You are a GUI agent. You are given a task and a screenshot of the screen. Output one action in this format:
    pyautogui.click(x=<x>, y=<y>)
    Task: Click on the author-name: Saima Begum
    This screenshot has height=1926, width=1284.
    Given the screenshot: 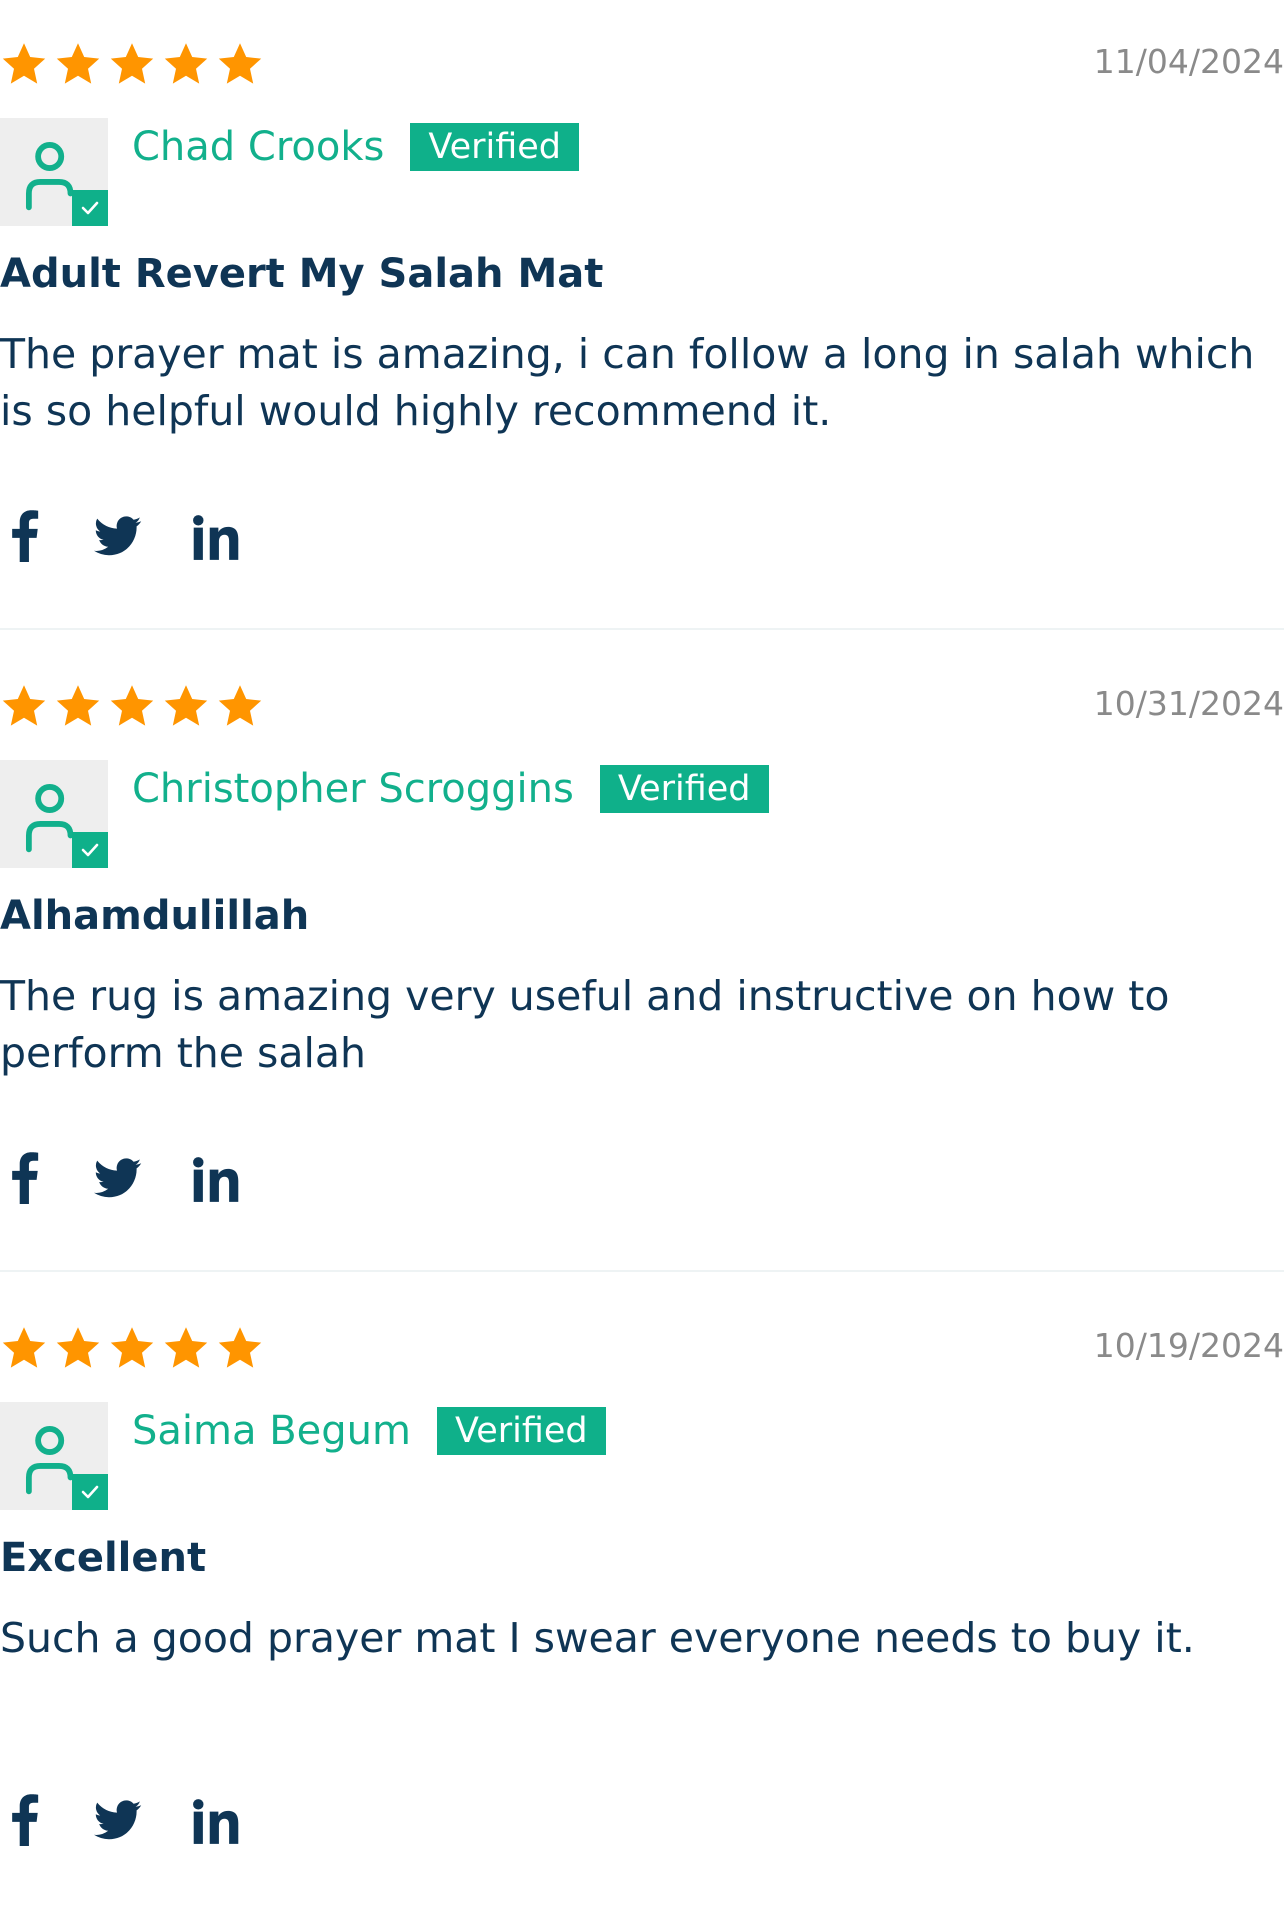 What is the action you would take?
    pyautogui.click(x=271, y=1431)
    